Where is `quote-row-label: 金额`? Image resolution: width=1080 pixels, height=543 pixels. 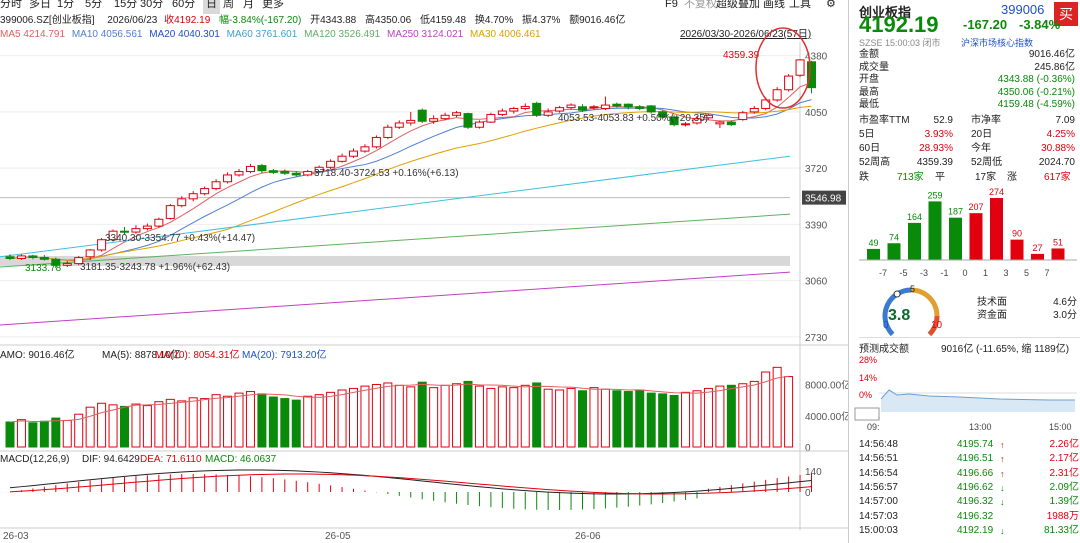
quote-row-label: 金额 is located at coordinates (869, 54).